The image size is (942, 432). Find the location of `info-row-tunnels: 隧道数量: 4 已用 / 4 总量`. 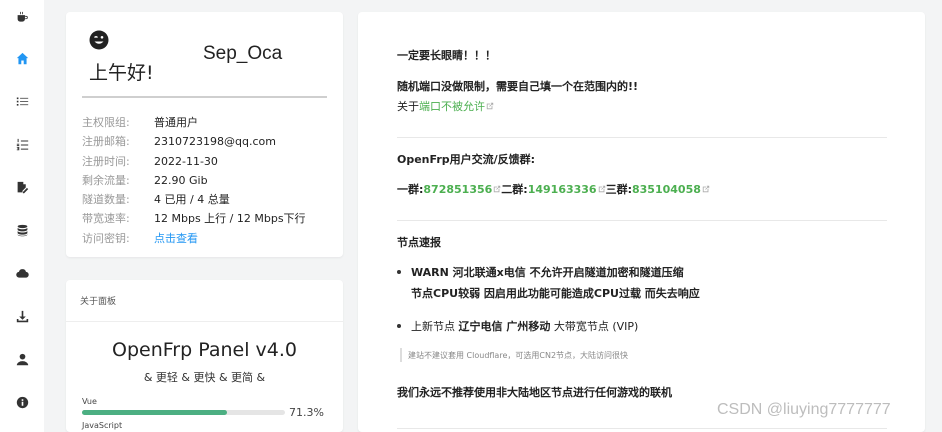

info-row-tunnels: 隧道数量: 4 已用 / 4 总量 is located at coordinates (156, 200).